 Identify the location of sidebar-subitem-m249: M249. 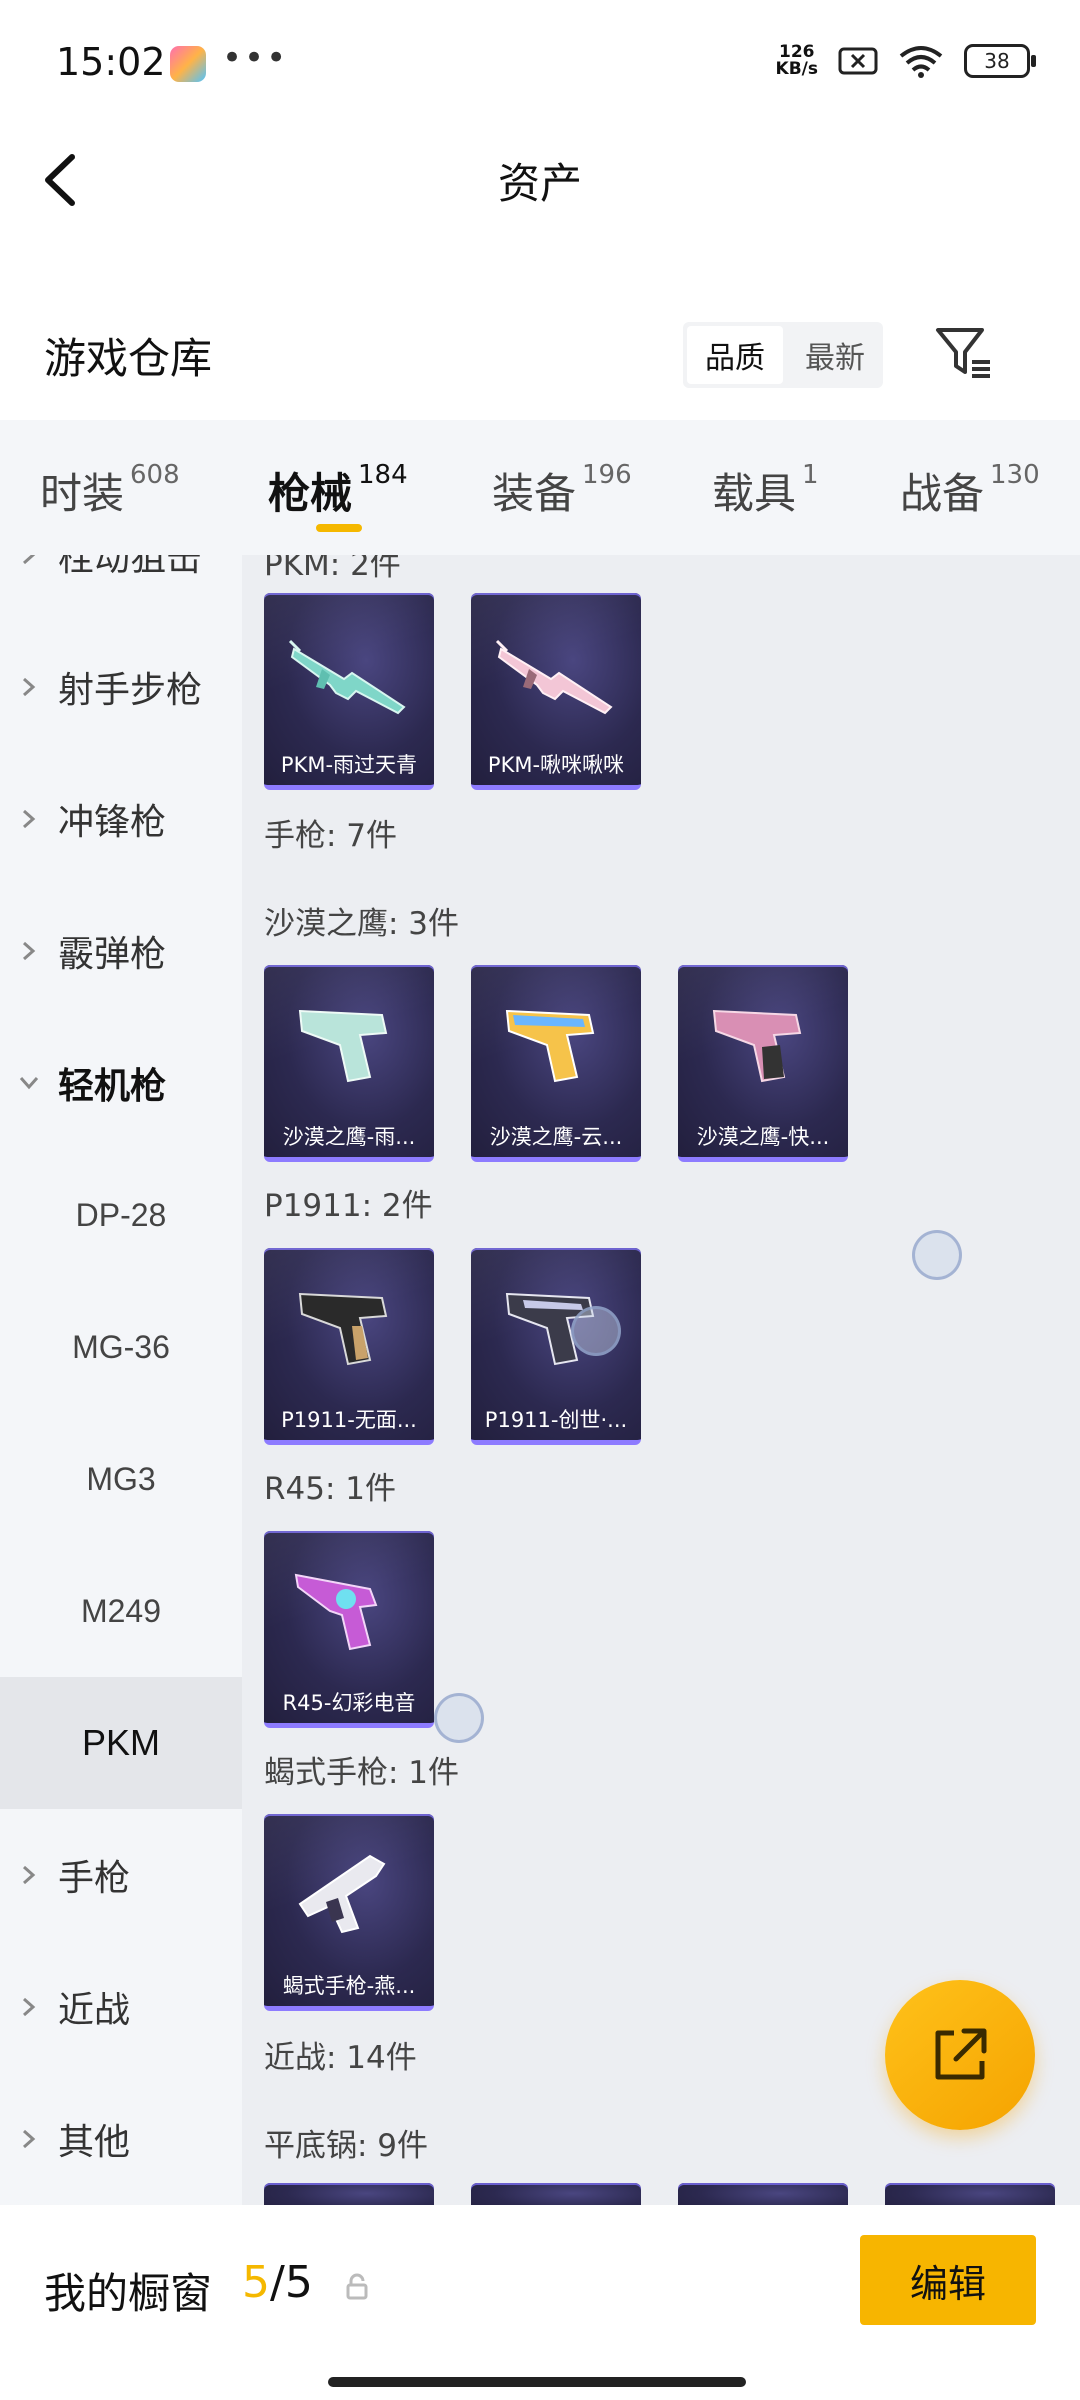
(121, 1611).